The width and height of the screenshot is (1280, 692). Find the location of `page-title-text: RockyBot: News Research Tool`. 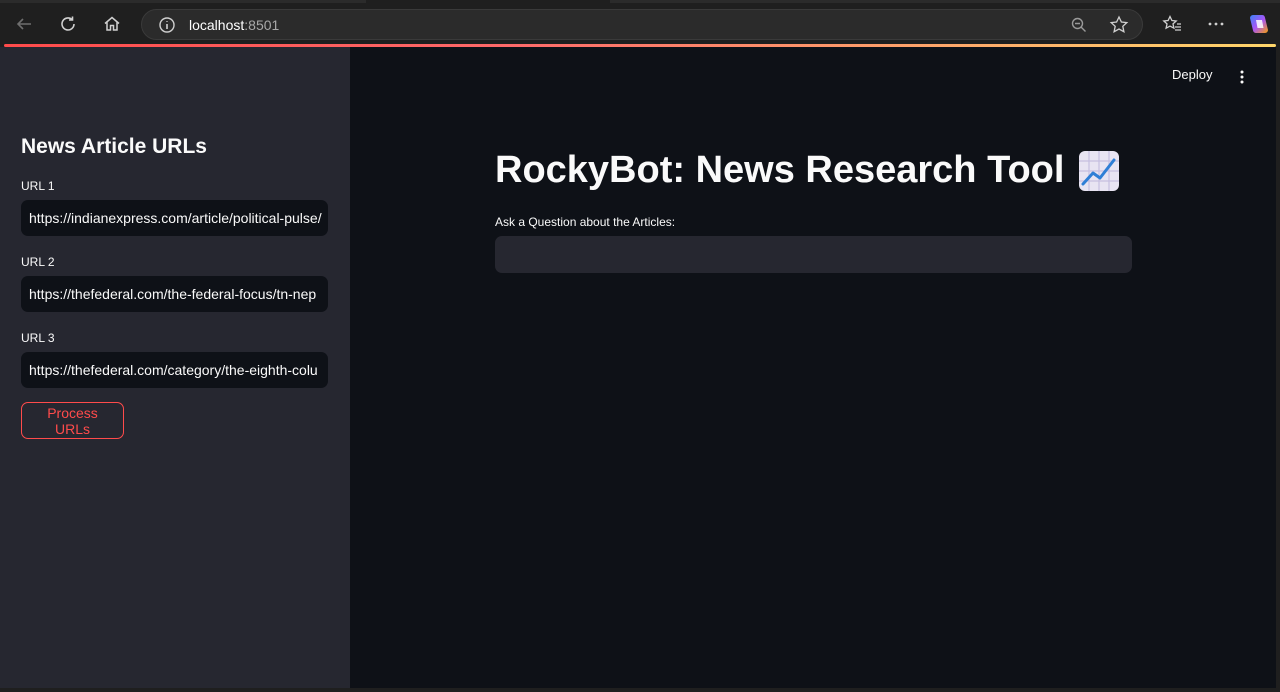

page-title-text: RockyBot: News Research Tool is located at coordinates (780, 170).